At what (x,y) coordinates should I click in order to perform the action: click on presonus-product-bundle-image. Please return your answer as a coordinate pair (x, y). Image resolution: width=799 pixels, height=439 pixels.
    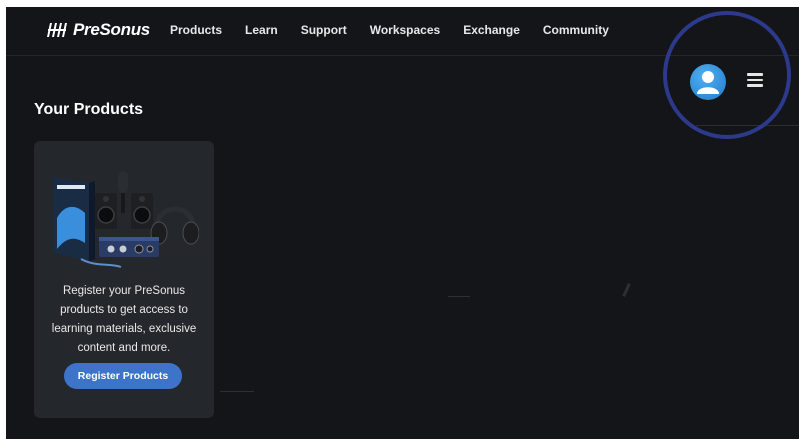
    Looking at the image, I should click on (126, 219).